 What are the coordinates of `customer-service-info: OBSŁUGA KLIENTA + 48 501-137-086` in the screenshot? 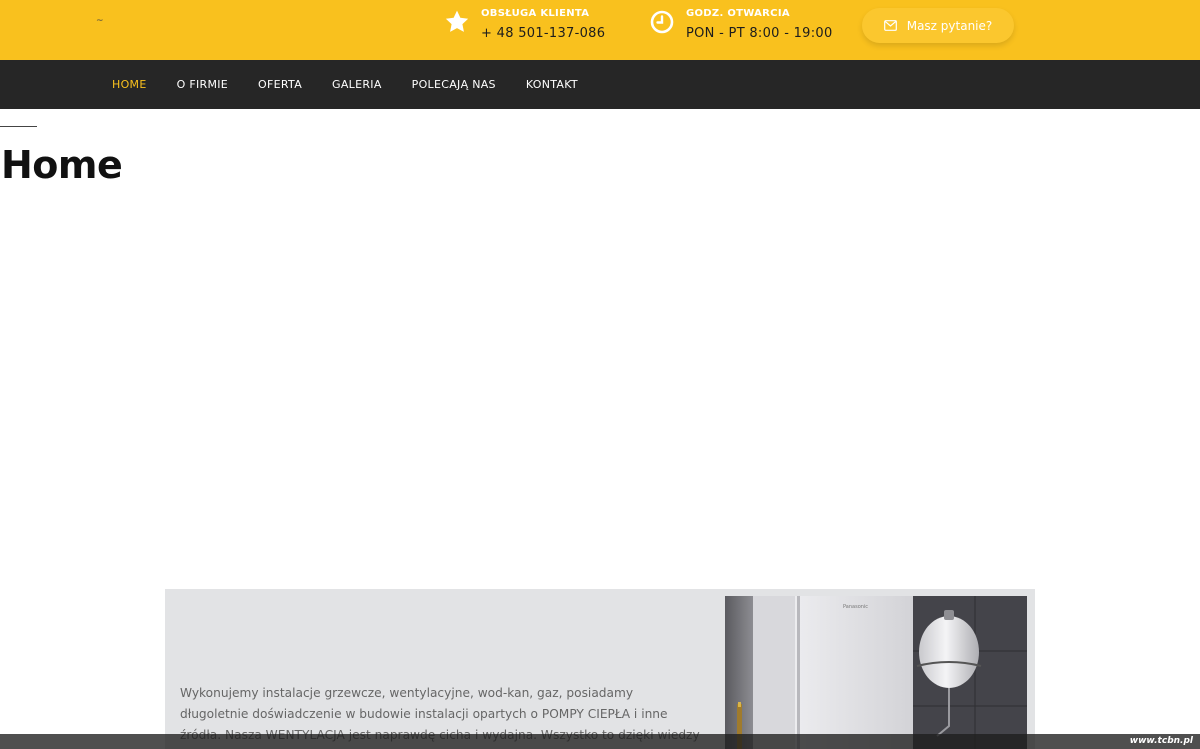 It's located at (524, 24).